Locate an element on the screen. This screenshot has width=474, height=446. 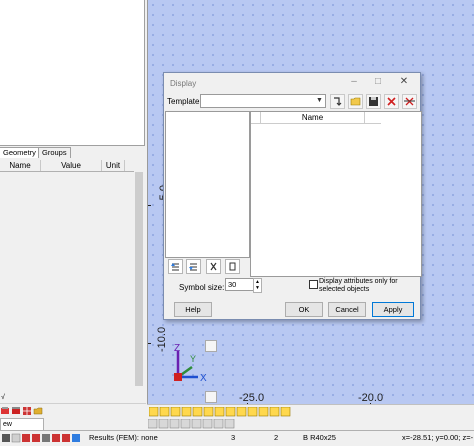
secondary-bar: ew is located at coordinates (237, 424).